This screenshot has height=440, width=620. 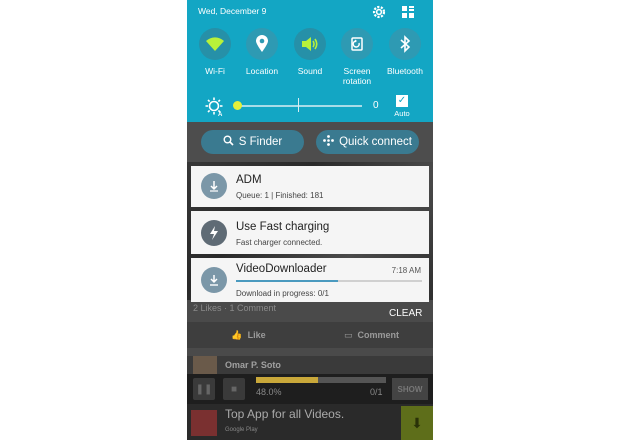 What do you see at coordinates (357, 76) in the screenshot?
I see `screen-rotation-label: Screen rotation` at bounding box center [357, 76].